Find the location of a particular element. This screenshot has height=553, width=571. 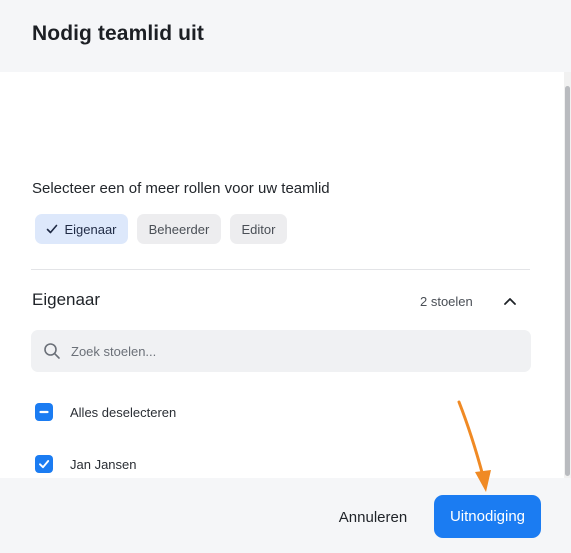

role-chip-editor: Editor is located at coordinates (258, 229).